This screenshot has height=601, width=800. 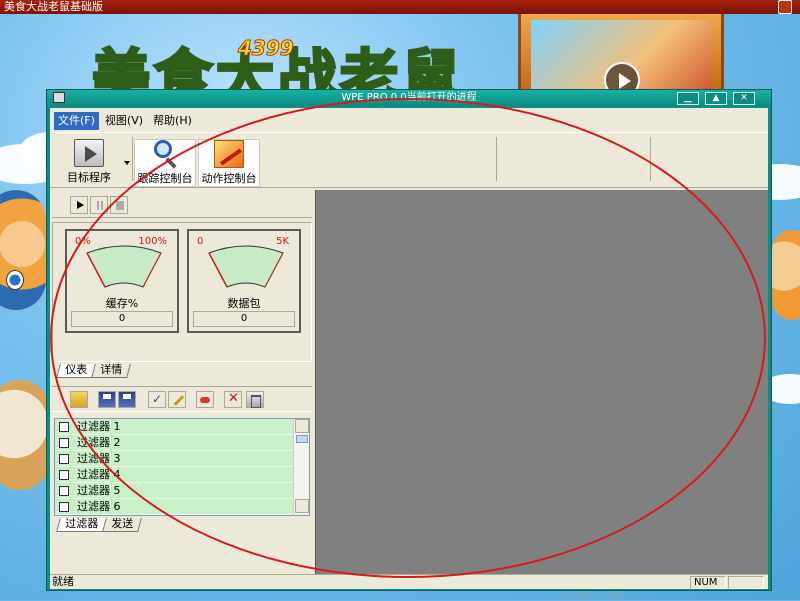 I want to click on filter-list: 过滤器 1 过滤器 2 过滤器 3 过滤器 4 过滤器 5 过滤器 6, so click(x=182, y=467).